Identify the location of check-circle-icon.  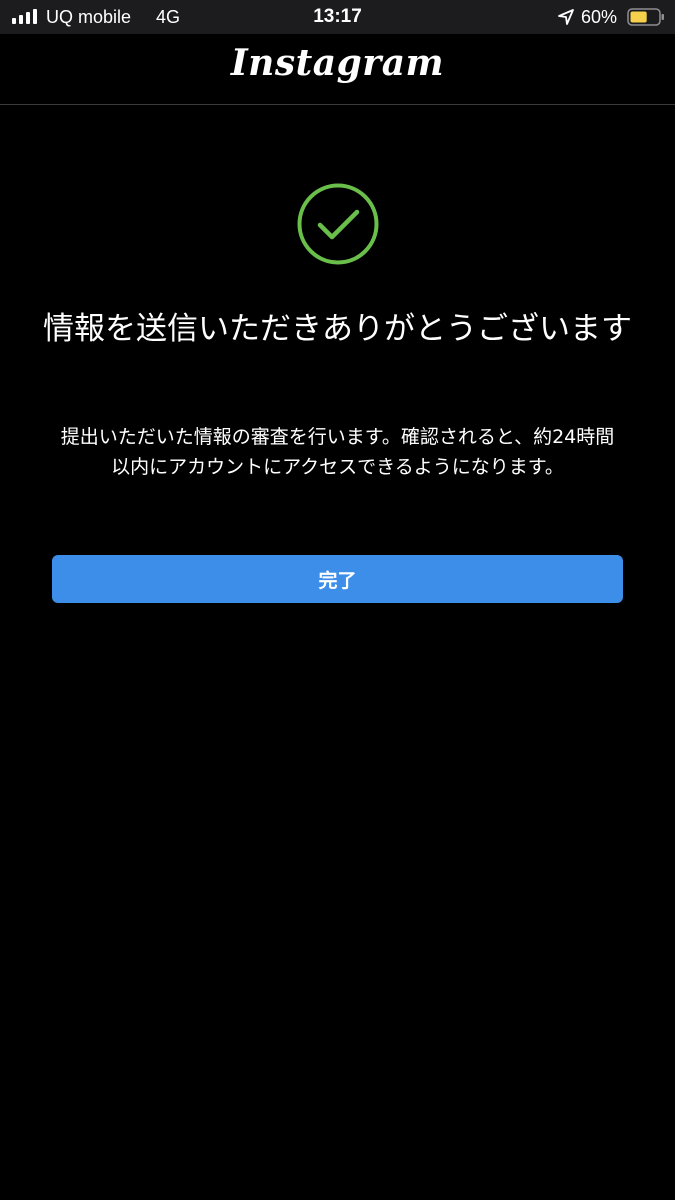
(338, 224).